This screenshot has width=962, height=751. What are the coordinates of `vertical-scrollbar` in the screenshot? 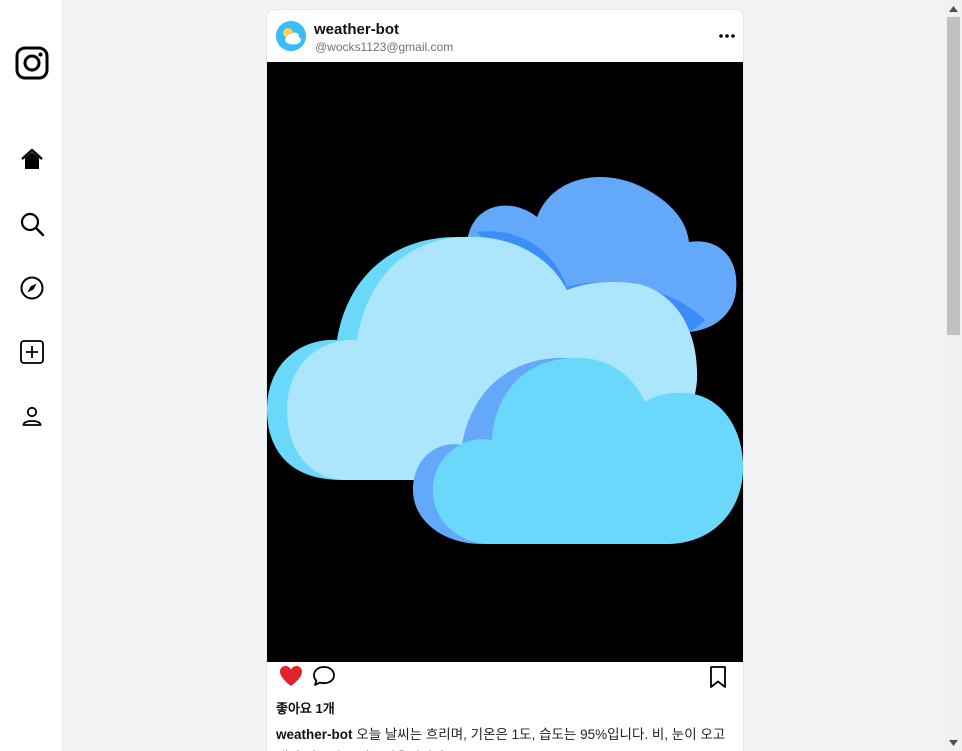 It's located at (953, 375).